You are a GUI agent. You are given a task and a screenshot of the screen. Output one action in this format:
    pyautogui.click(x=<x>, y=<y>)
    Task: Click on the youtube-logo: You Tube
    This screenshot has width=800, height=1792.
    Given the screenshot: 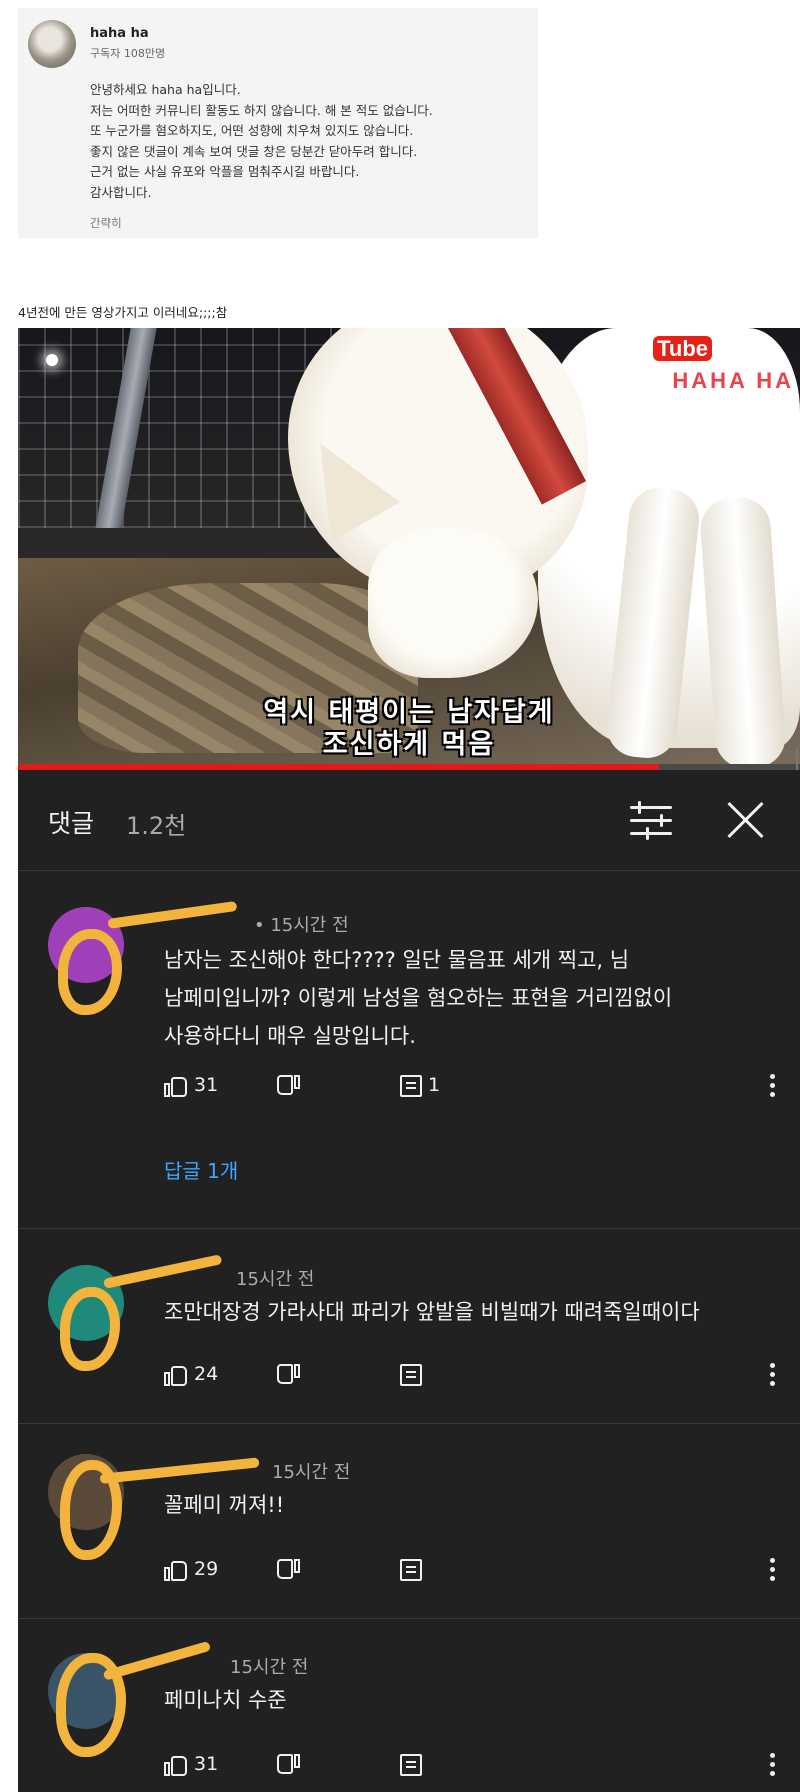 What is the action you would take?
    pyautogui.click(x=662, y=349)
    